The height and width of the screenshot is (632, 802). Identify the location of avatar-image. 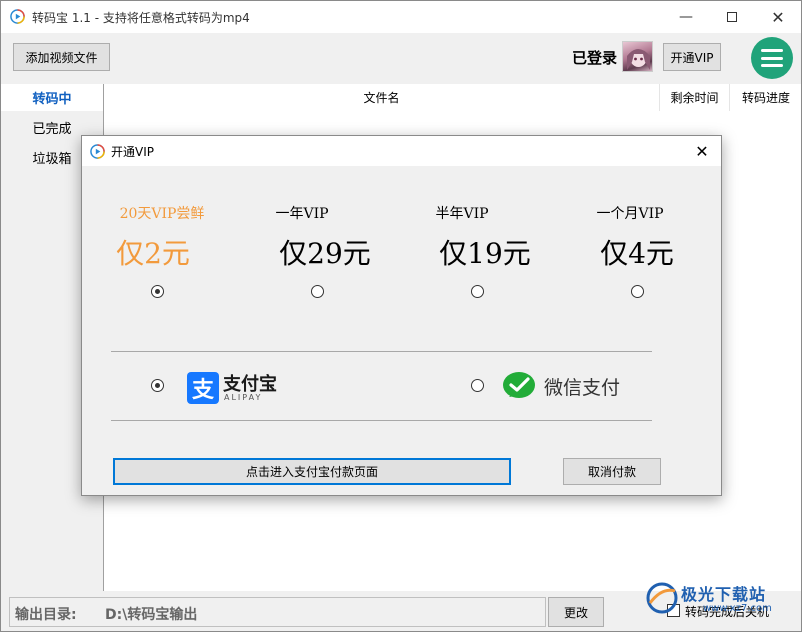
(638, 59).